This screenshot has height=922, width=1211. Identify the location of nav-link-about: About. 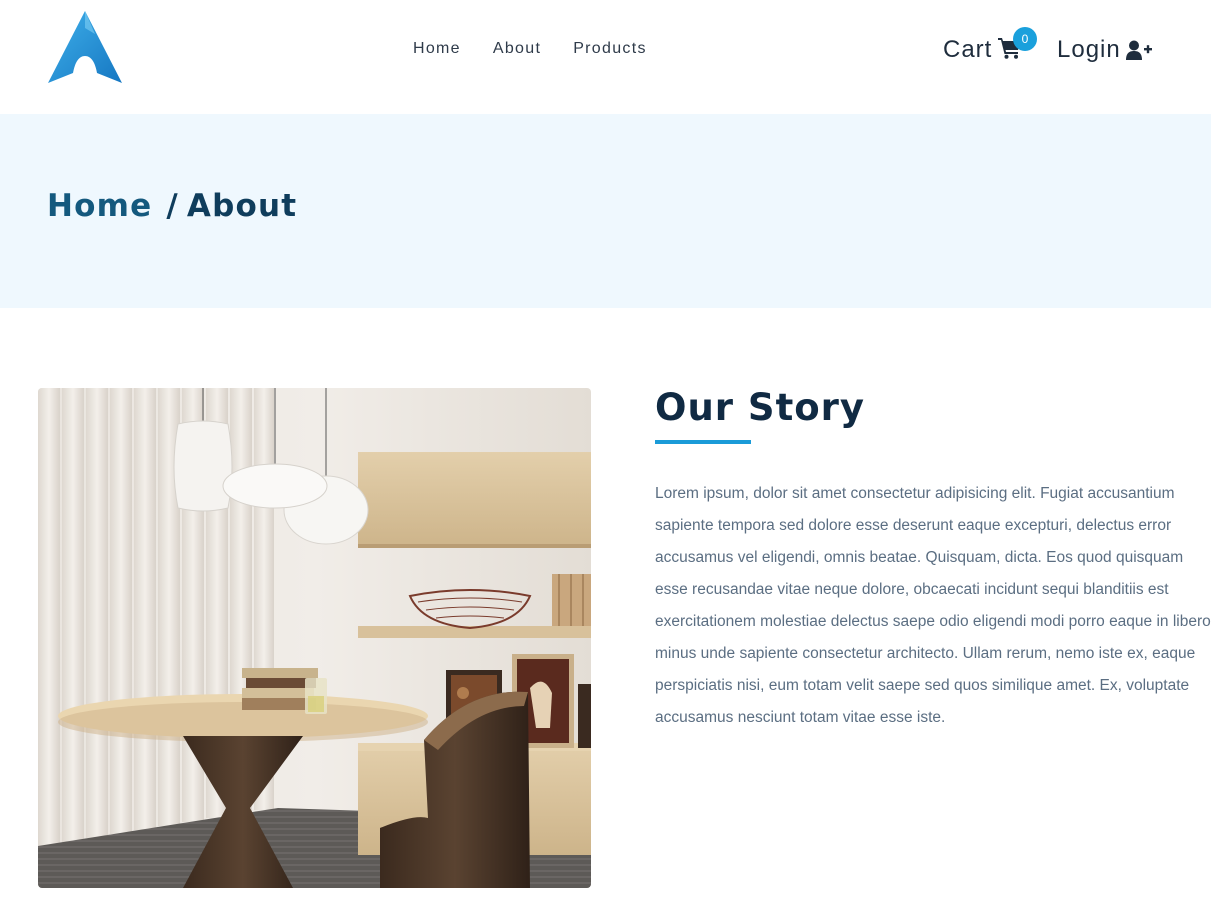
(517, 49).